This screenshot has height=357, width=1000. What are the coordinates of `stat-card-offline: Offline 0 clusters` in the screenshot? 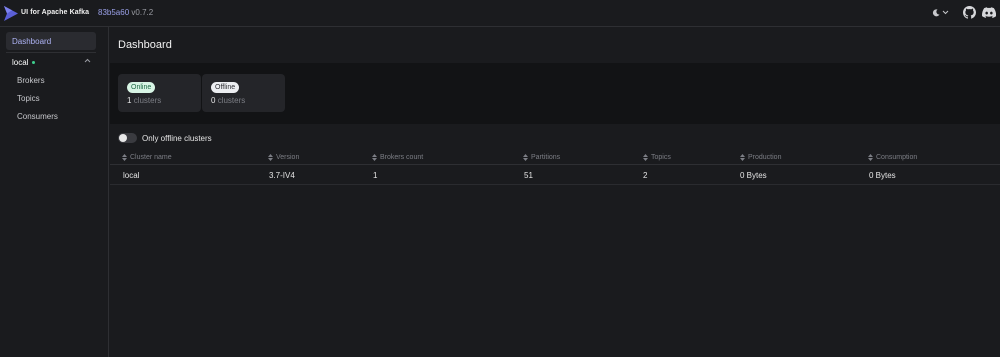 It's located at (243, 93).